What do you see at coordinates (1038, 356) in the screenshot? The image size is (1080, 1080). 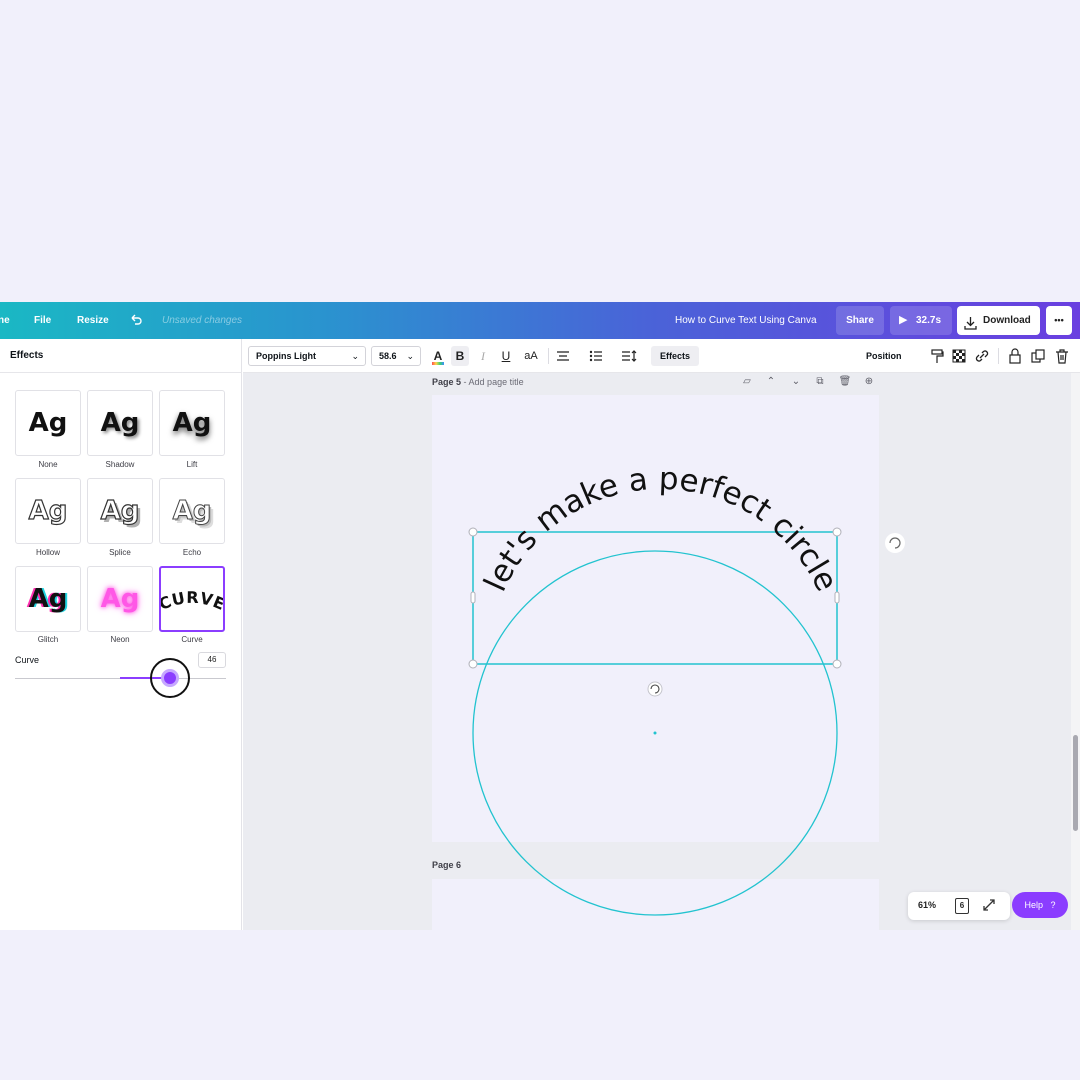 I see `duplicate-icon` at bounding box center [1038, 356].